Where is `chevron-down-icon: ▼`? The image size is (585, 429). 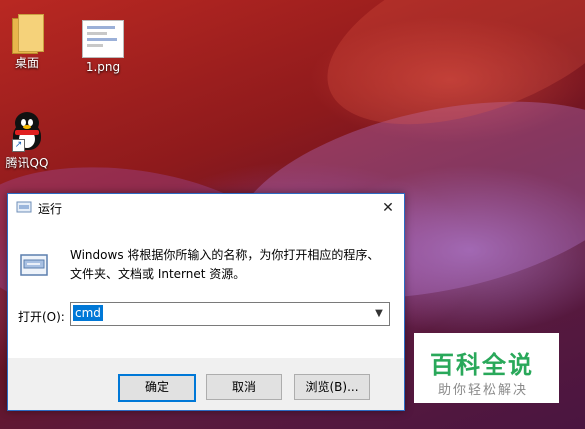 chevron-down-icon: ▼ is located at coordinates (379, 314).